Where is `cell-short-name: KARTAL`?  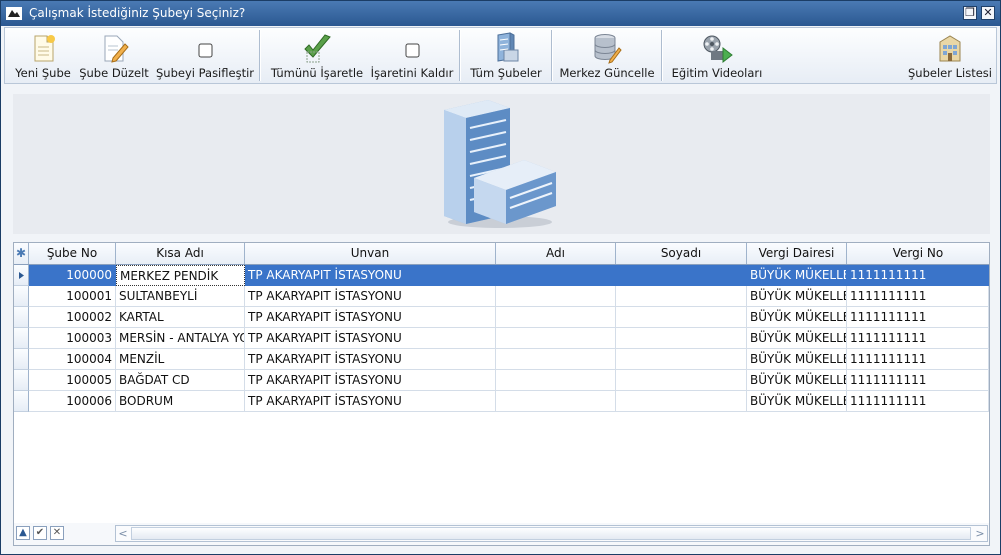
cell-short-name: KARTAL is located at coordinates (180, 317).